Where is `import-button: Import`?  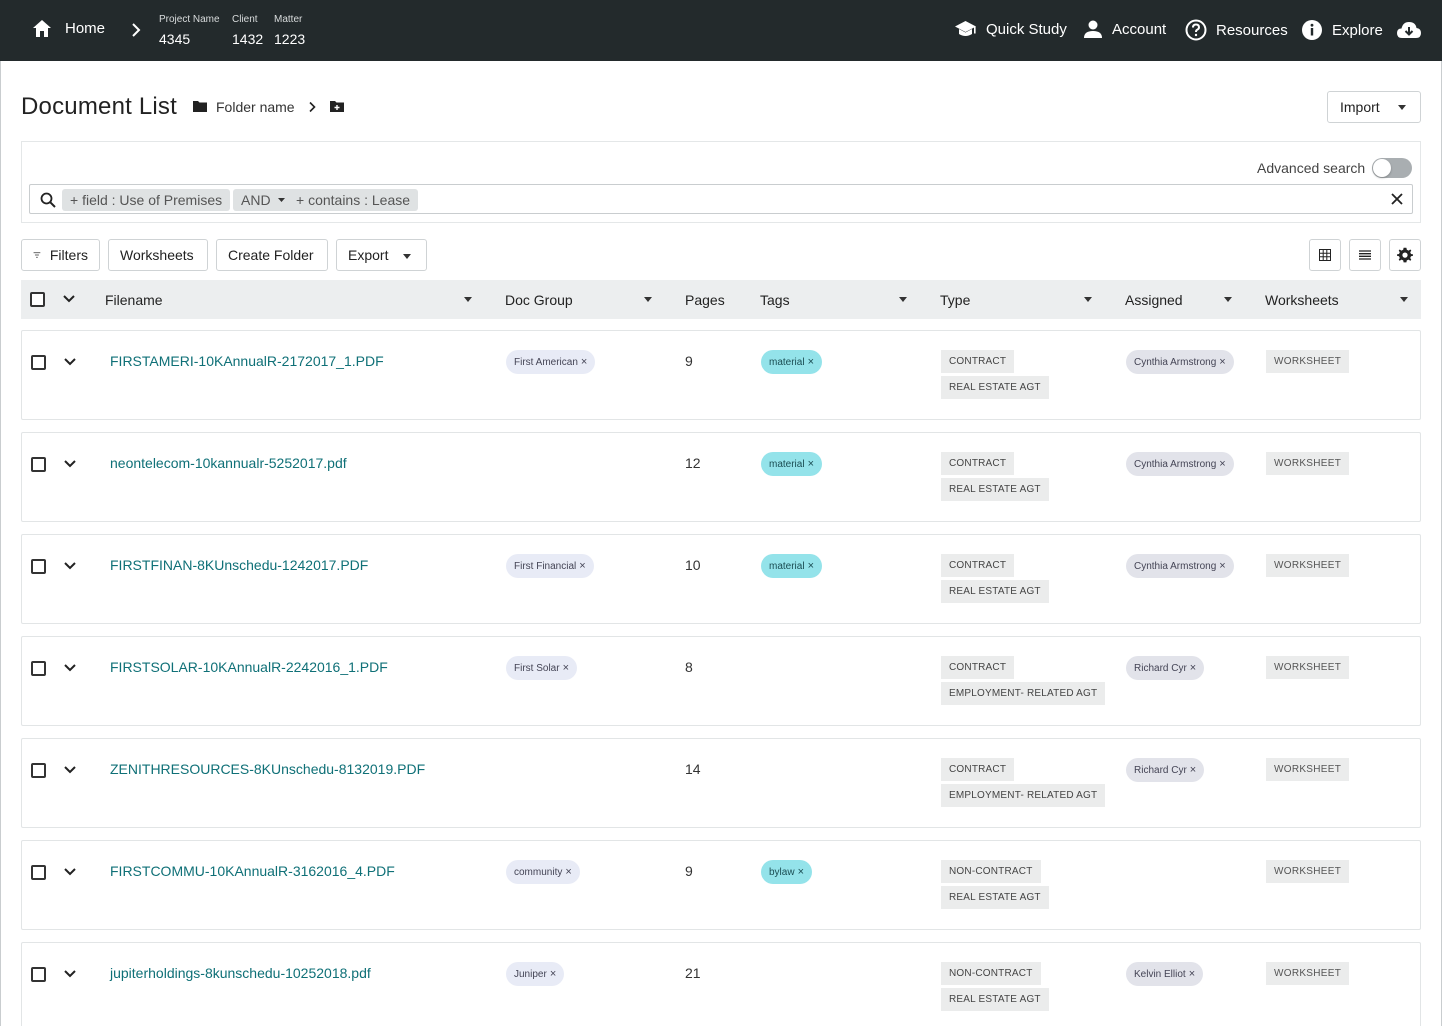
import-button: Import is located at coordinates (1374, 107).